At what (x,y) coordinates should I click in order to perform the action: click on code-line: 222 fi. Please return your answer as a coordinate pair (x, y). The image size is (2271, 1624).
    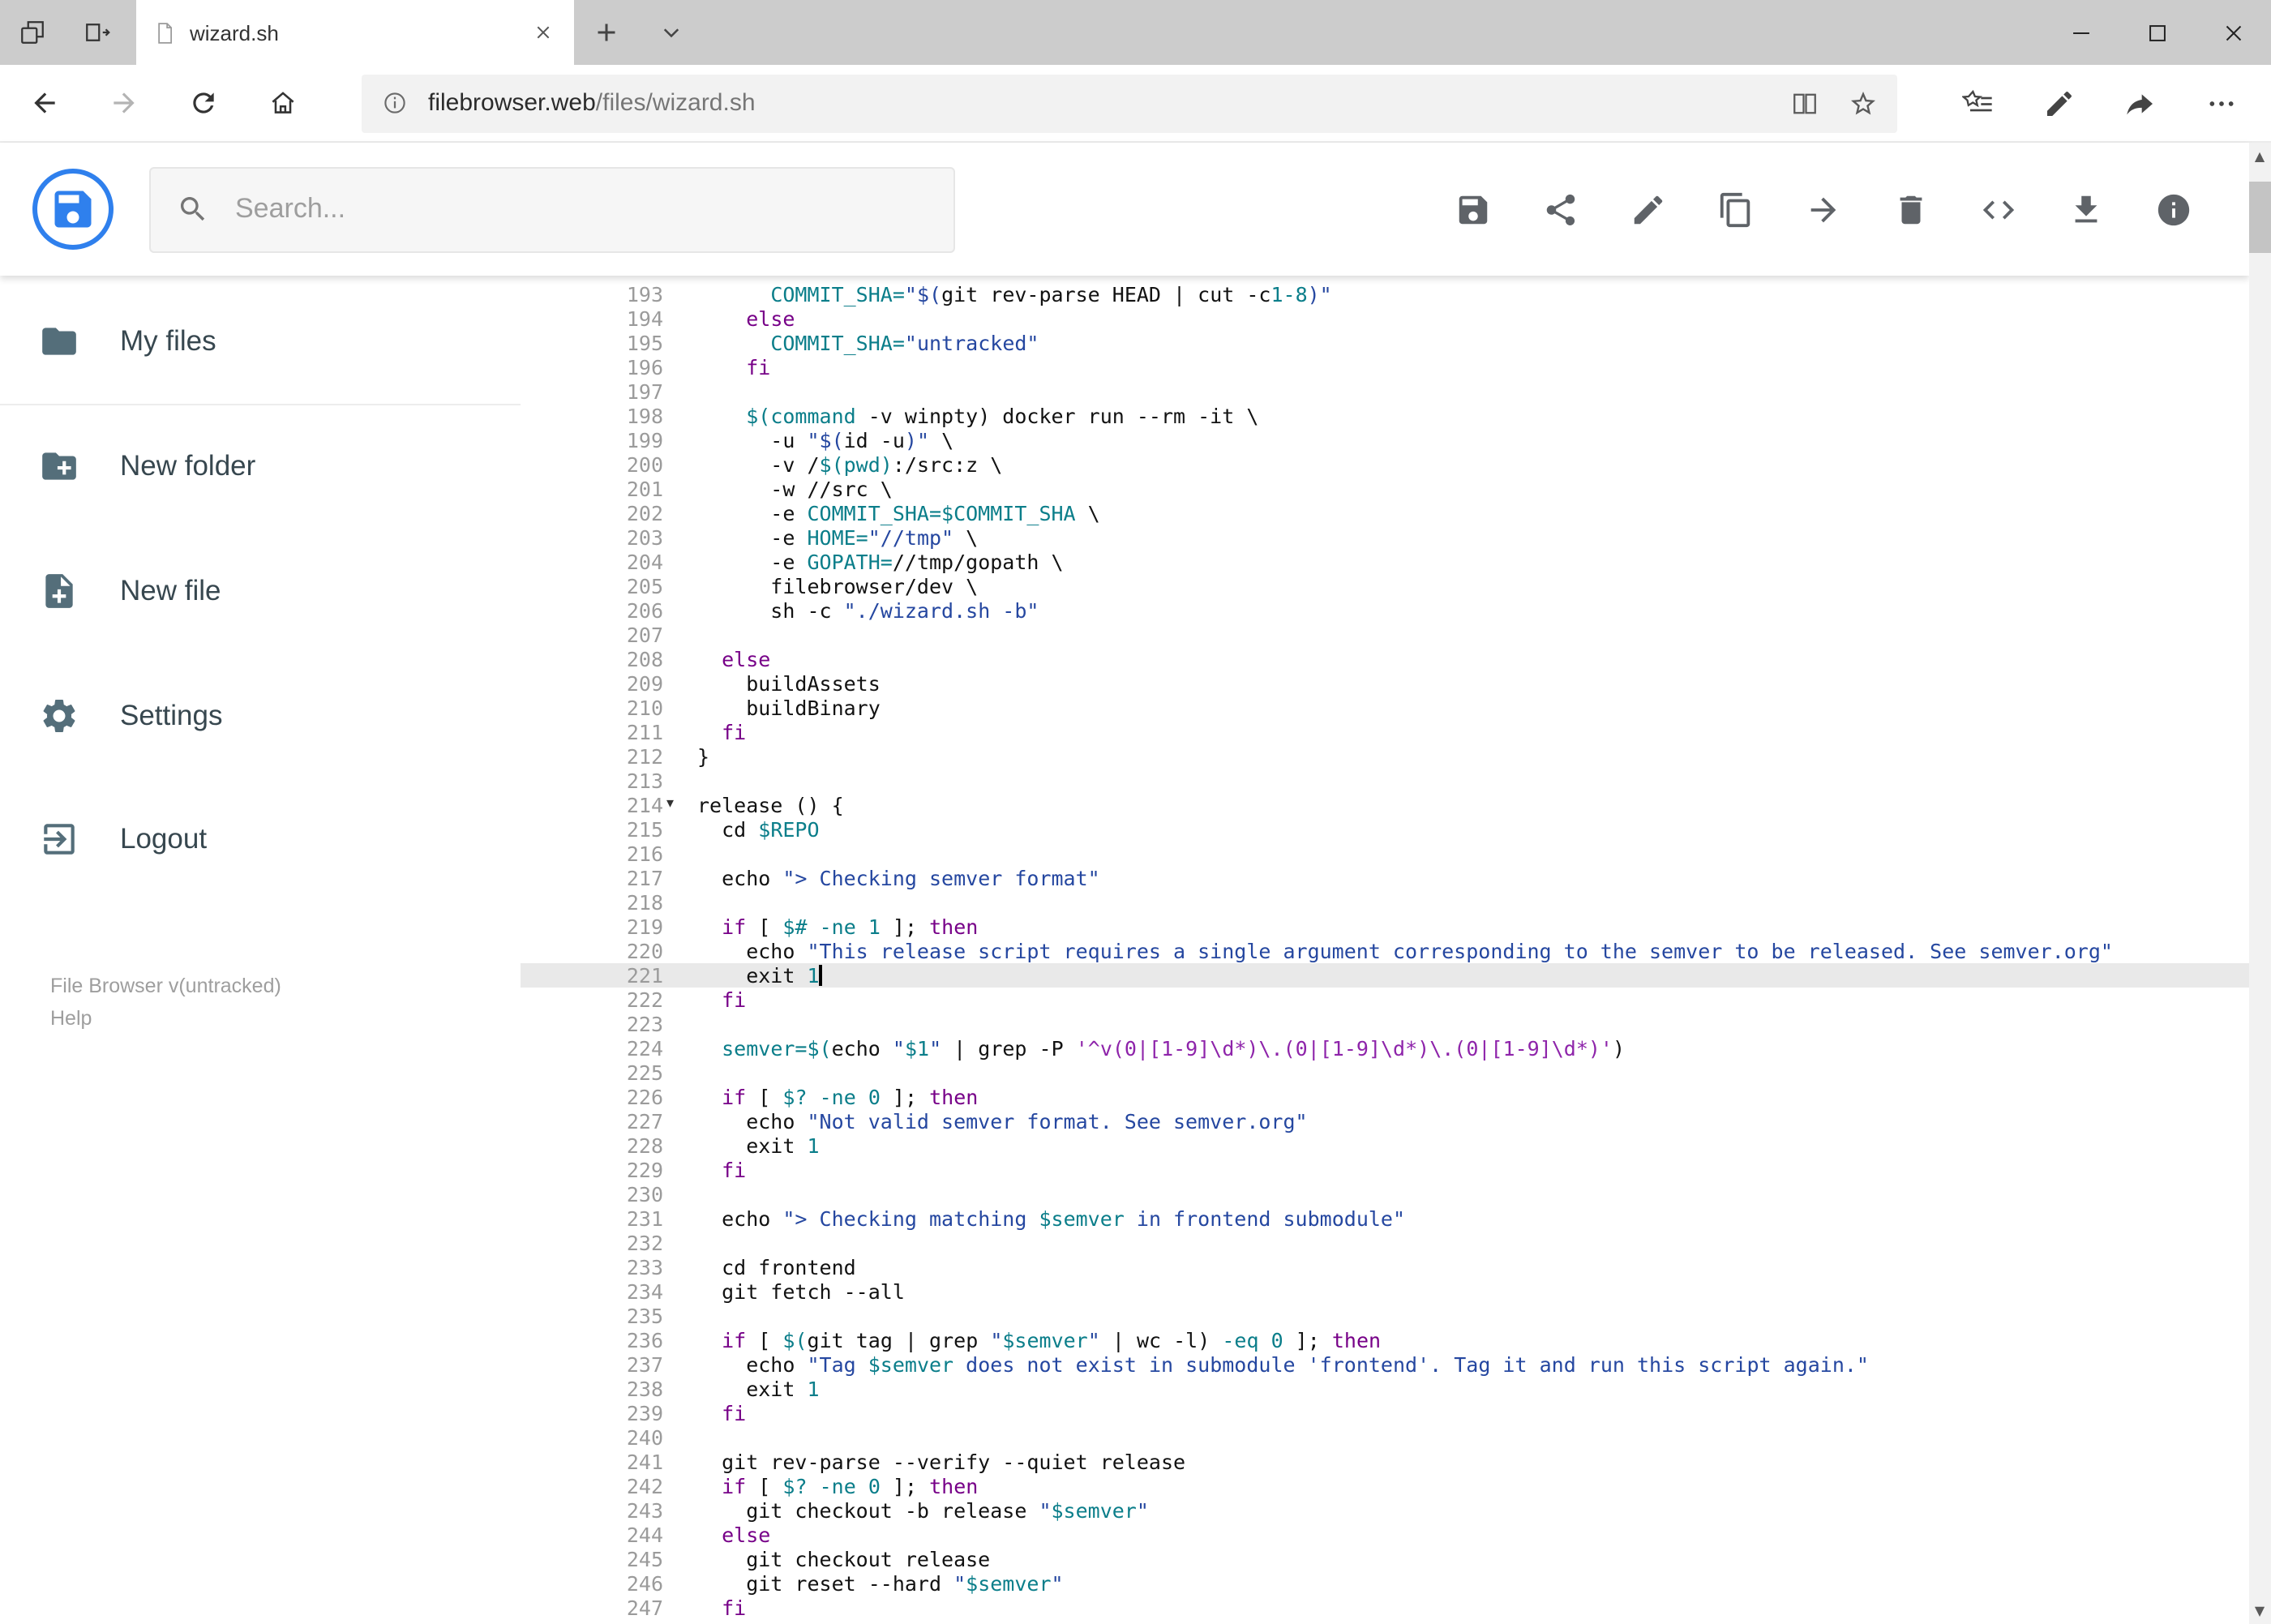
    Looking at the image, I should click on (1396, 1000).